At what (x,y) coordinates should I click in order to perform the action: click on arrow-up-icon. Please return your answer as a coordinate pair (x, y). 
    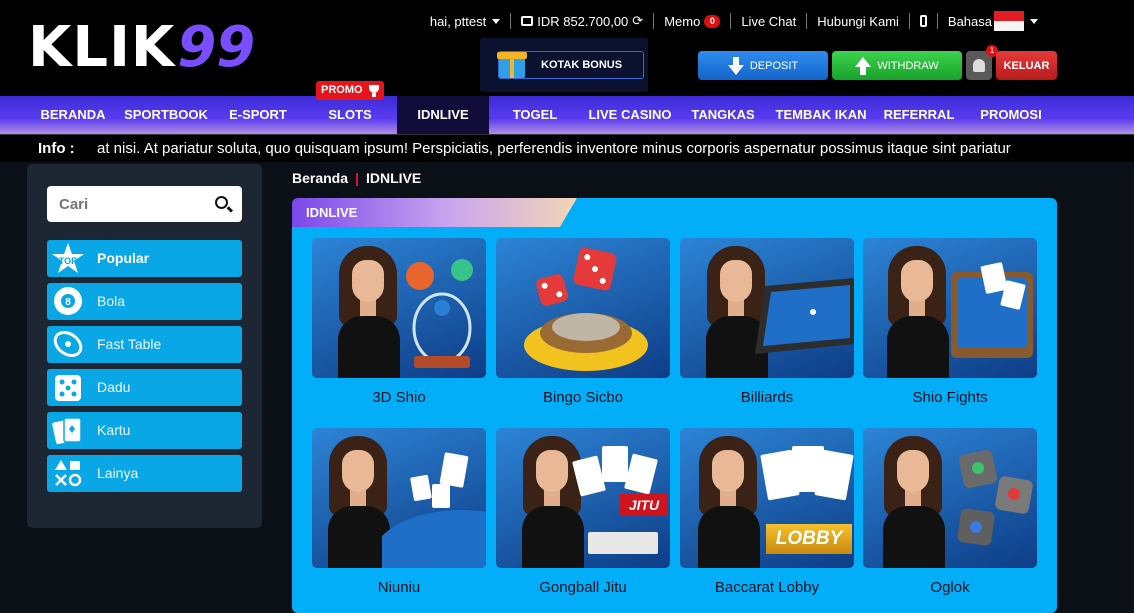
    Looking at the image, I should click on (863, 65).